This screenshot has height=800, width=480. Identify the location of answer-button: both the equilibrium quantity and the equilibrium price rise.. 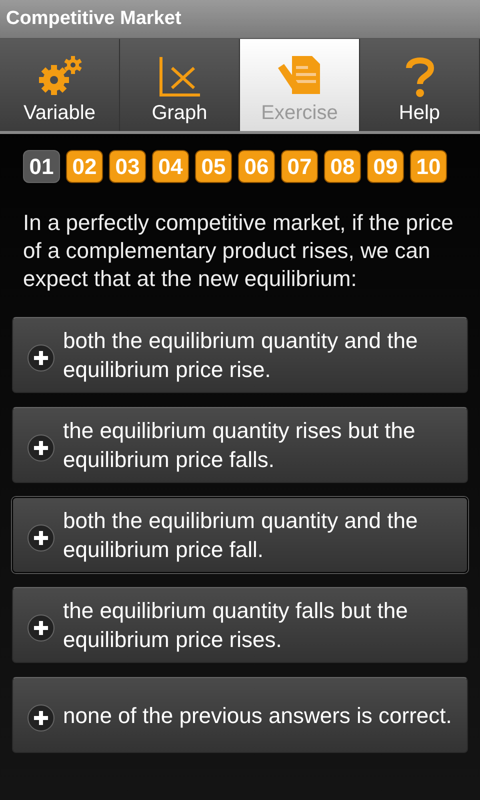
(240, 355).